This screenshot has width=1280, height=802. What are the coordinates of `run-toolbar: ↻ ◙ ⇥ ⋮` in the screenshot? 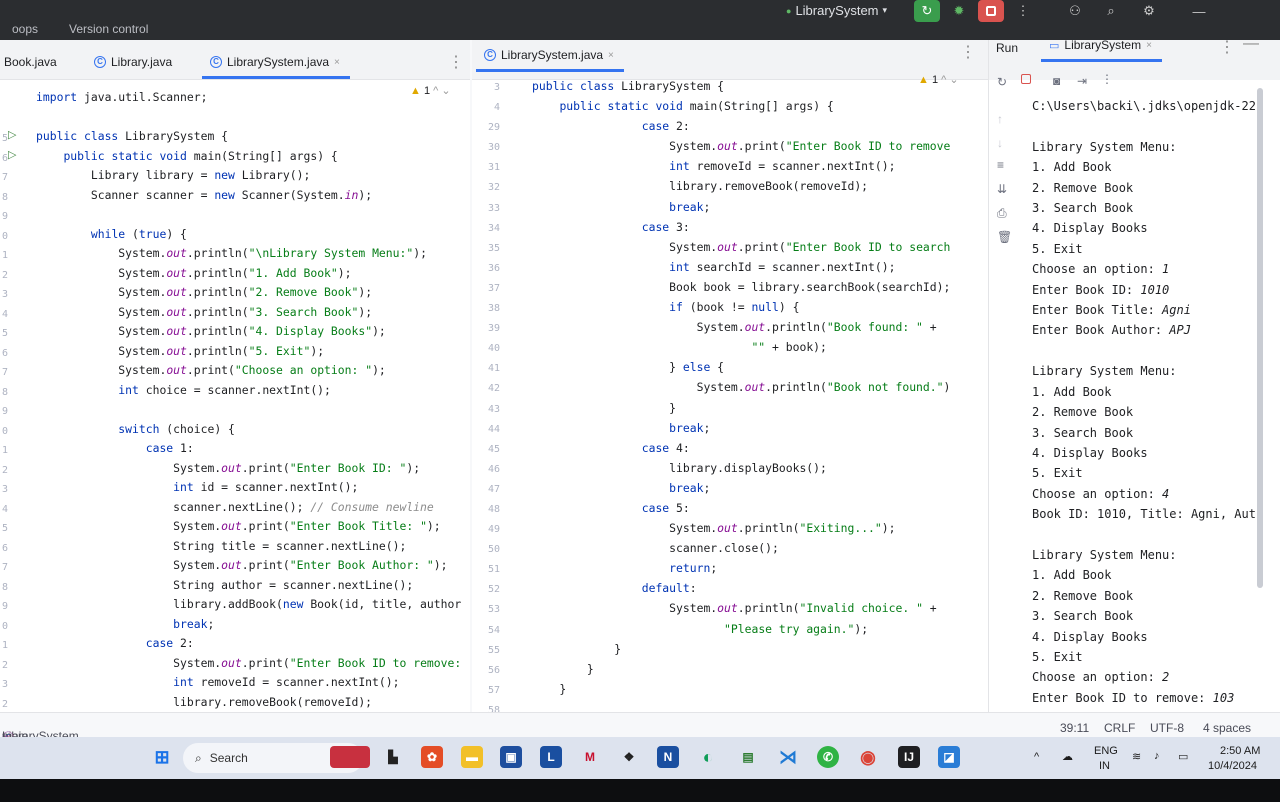 It's located at (1134, 78).